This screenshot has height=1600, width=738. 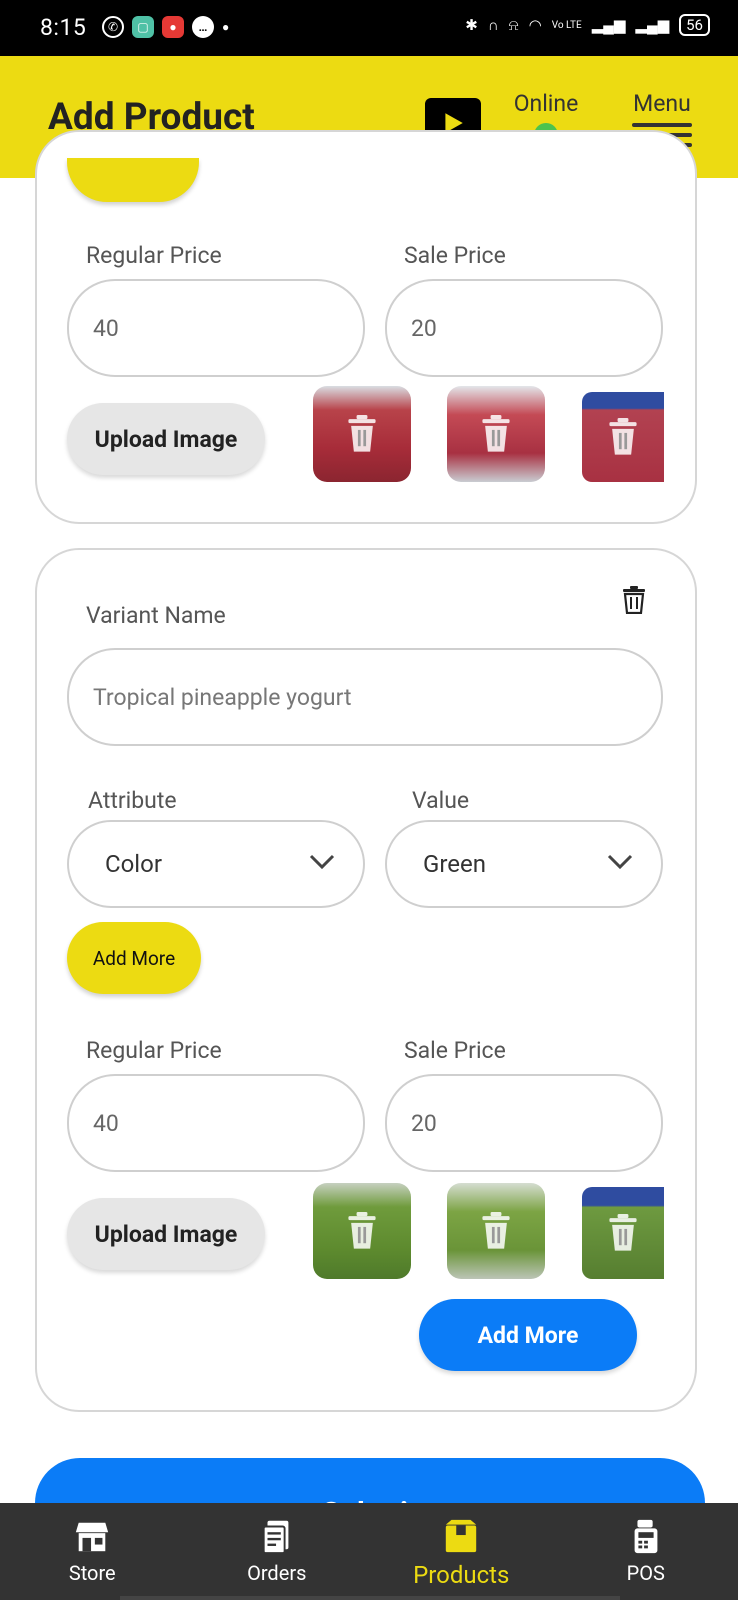 What do you see at coordinates (652, 25) in the screenshot?
I see `signal-icon-2: ▂▄▆` at bounding box center [652, 25].